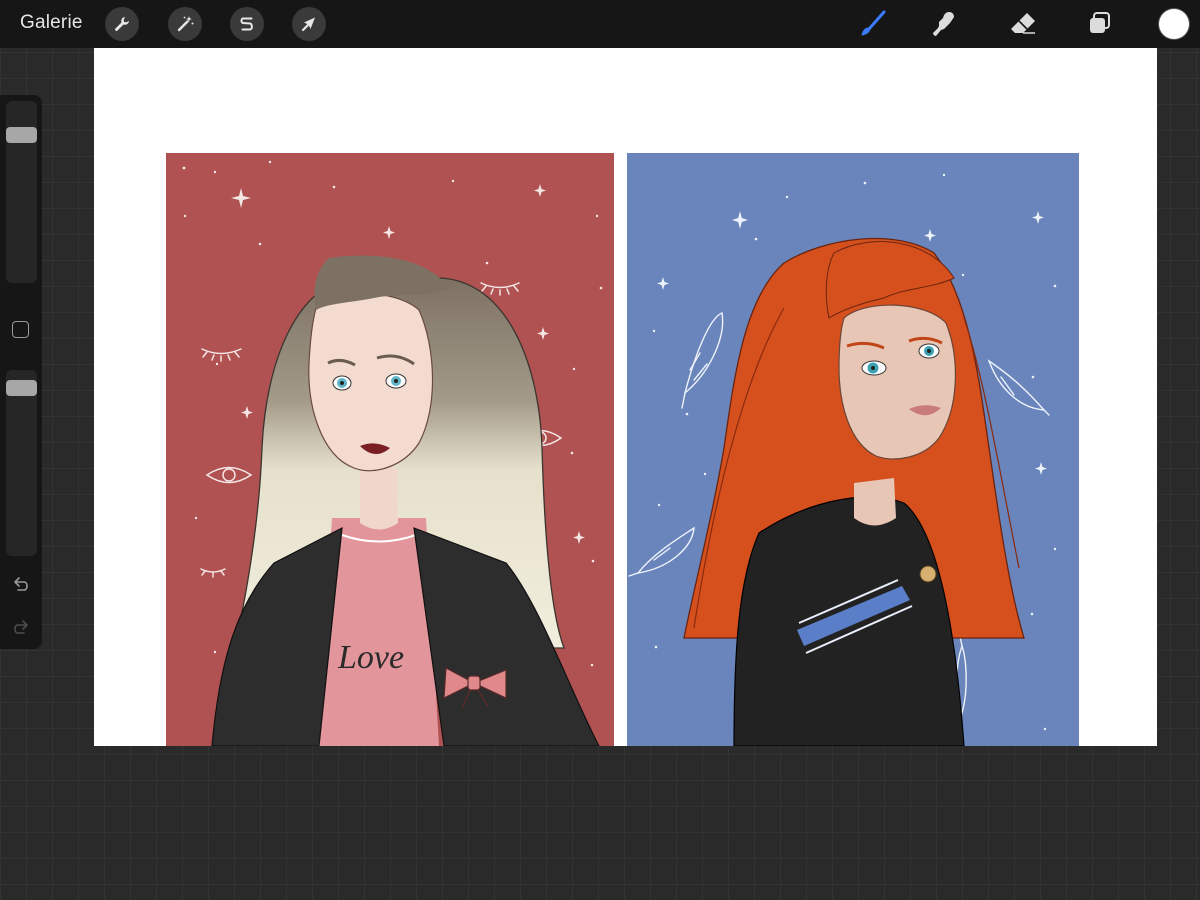 This screenshot has height=900, width=1200. Describe the element at coordinates (51, 23) in the screenshot. I see `gallery-button: Galerie` at that location.